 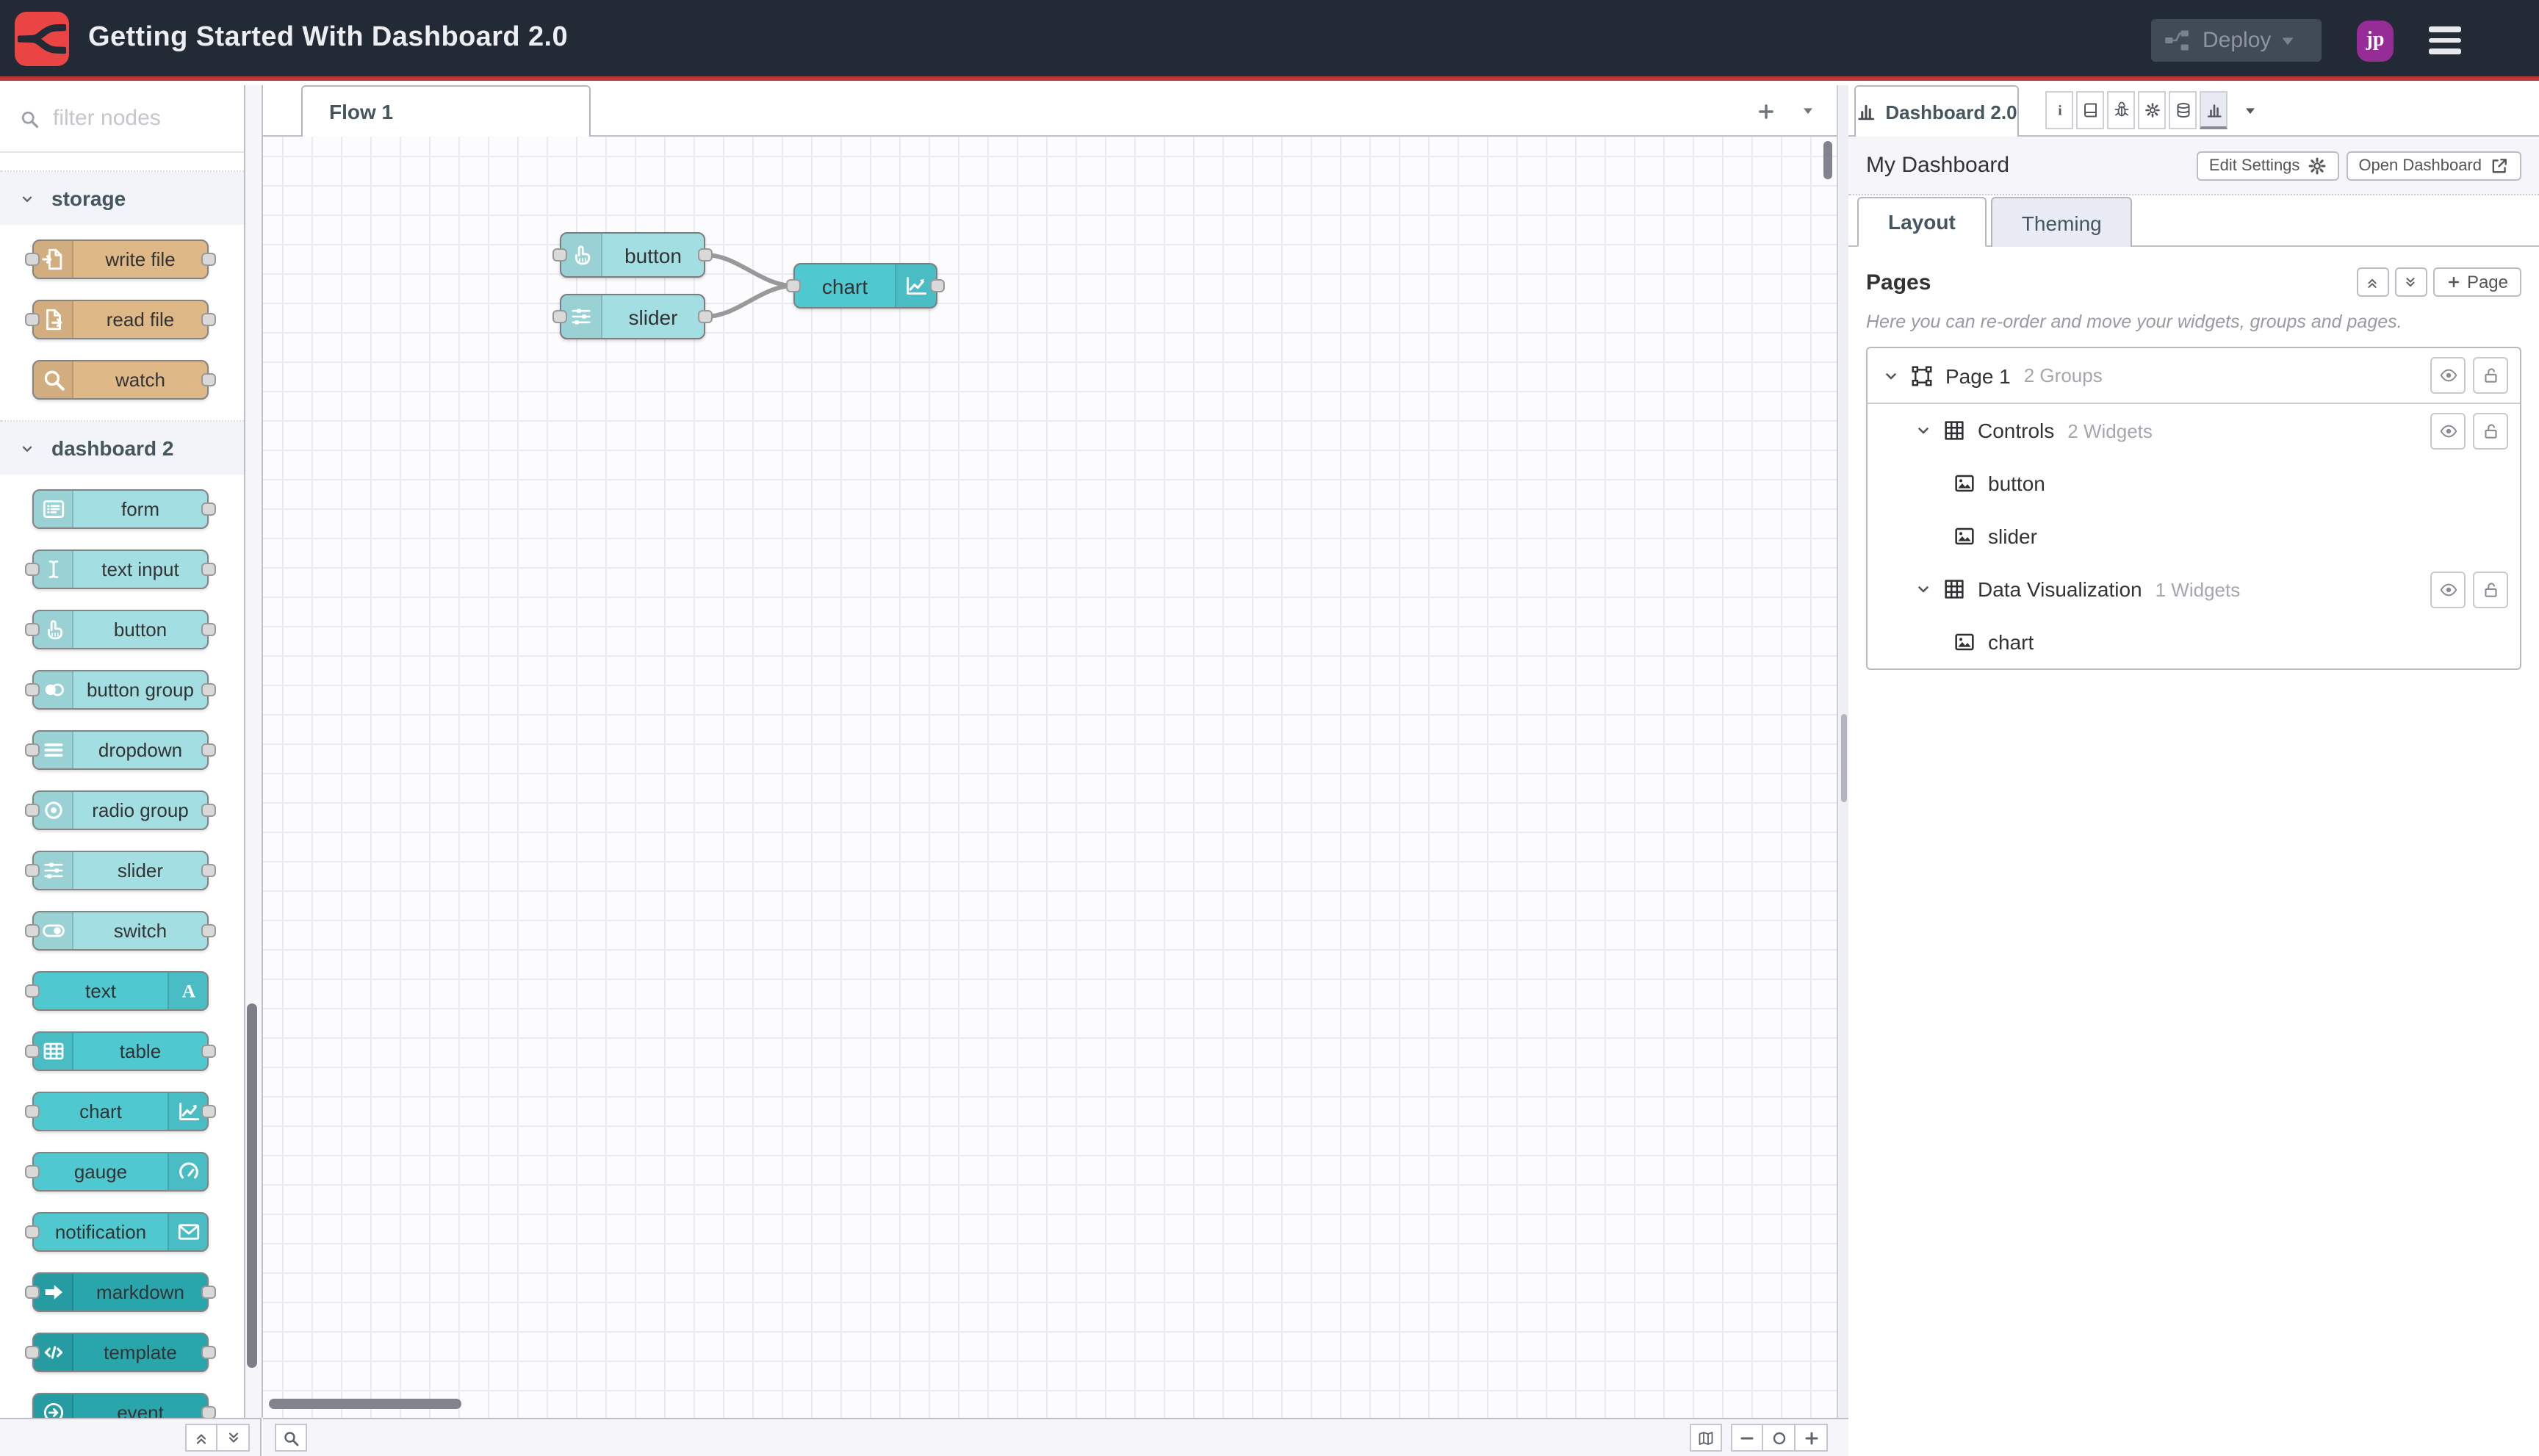 I want to click on tree-row-page-1: Page 1 2 Groups, so click(x=2194, y=376).